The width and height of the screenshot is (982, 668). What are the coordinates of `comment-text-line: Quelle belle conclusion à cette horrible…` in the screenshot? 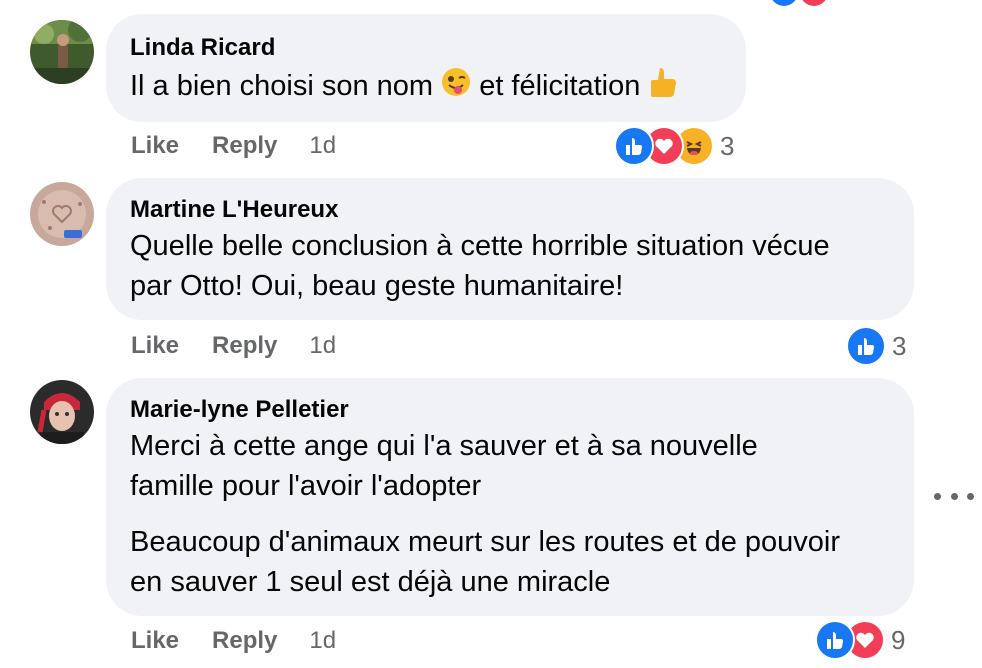 It's located at (480, 246).